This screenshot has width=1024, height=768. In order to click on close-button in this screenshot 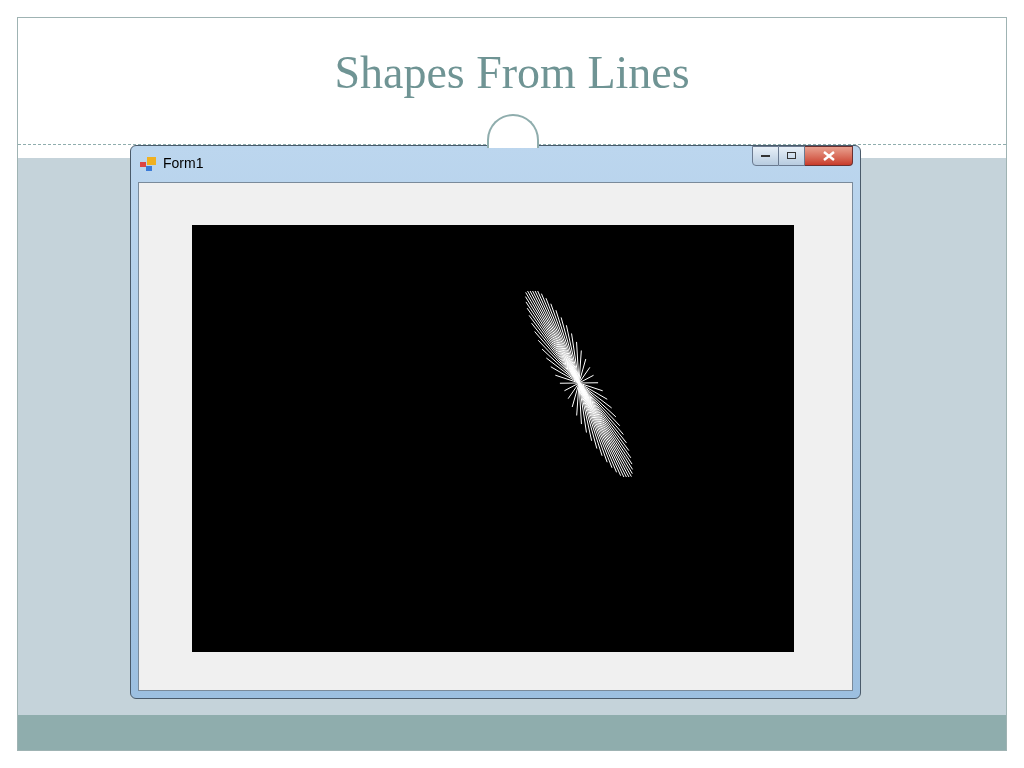, I will do `click(829, 155)`.